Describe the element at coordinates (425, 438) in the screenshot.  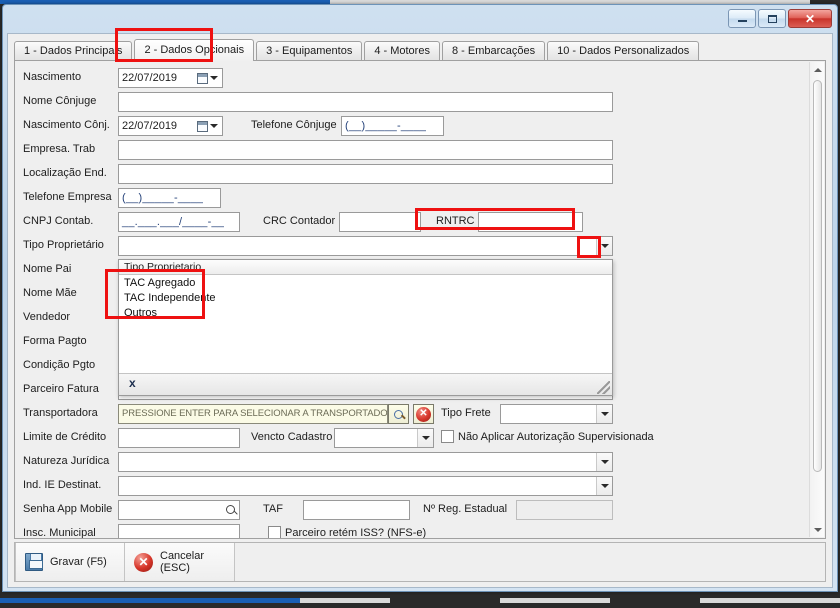
I see `vencto-cadastro-dropdown-button` at that location.